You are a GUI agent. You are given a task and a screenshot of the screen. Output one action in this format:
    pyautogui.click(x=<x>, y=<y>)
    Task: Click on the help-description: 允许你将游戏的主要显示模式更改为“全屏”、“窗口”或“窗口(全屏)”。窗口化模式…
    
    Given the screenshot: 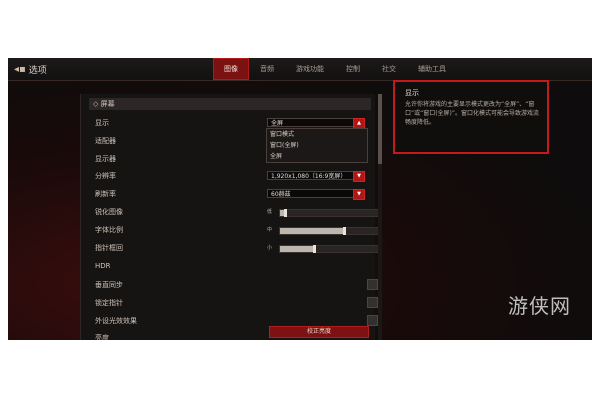 What is the action you would take?
    pyautogui.click(x=472, y=113)
    